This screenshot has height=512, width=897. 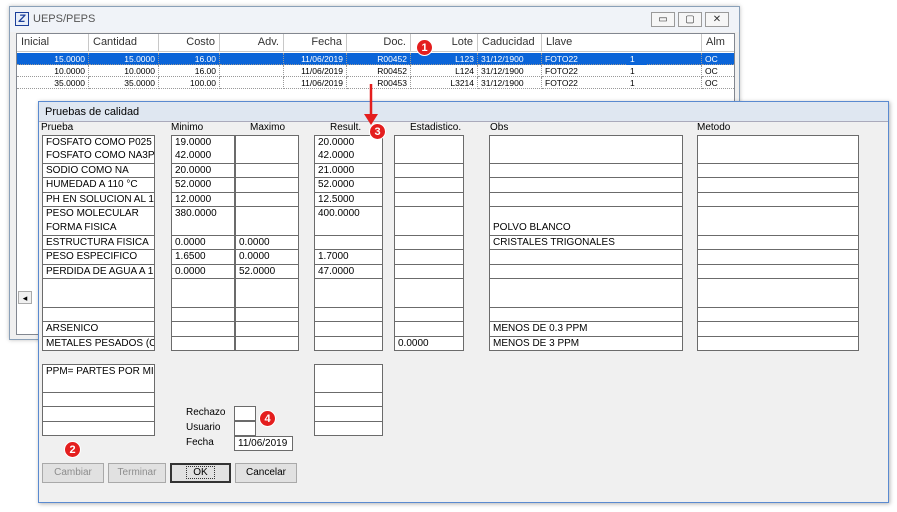 I want to click on column-header-llave: Llave, so click(x=622, y=43).